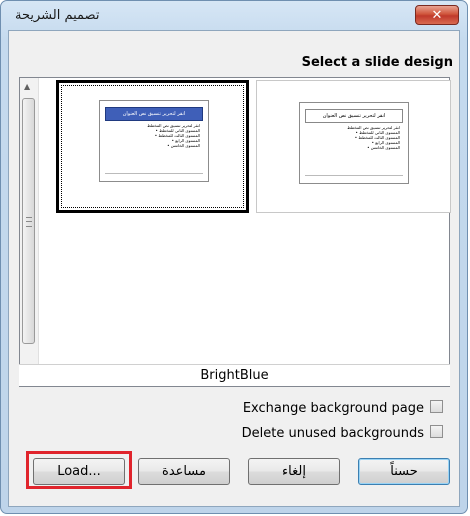 Image resolution: width=470 pixels, height=516 pixels. I want to click on highlight-frame, so click(79, 470).